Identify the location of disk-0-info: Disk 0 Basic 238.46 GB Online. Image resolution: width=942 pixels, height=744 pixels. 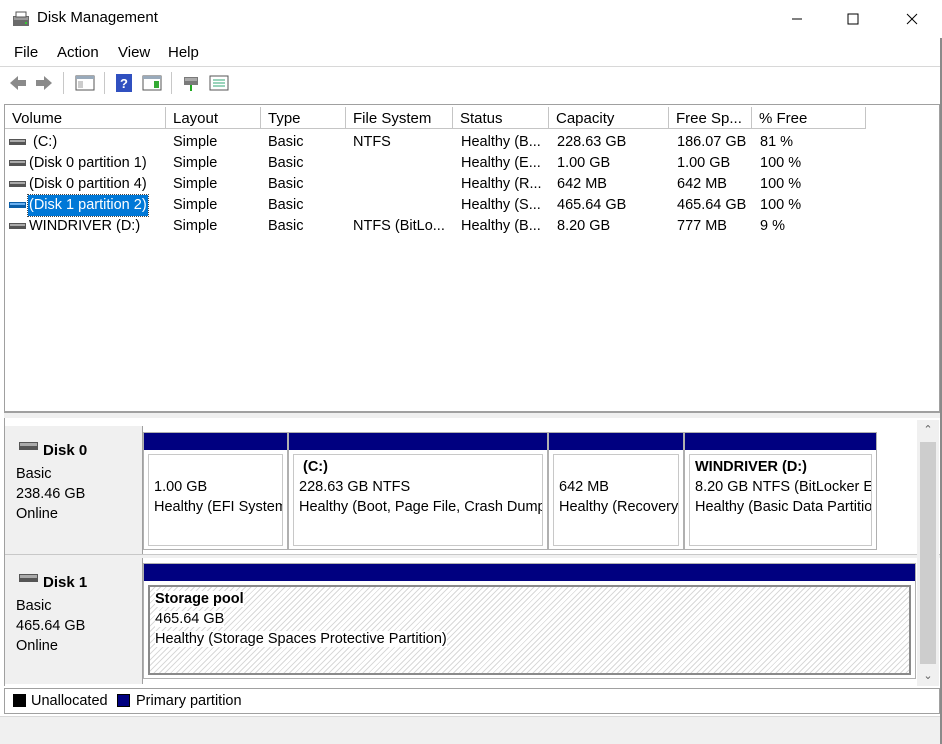
(74, 490).